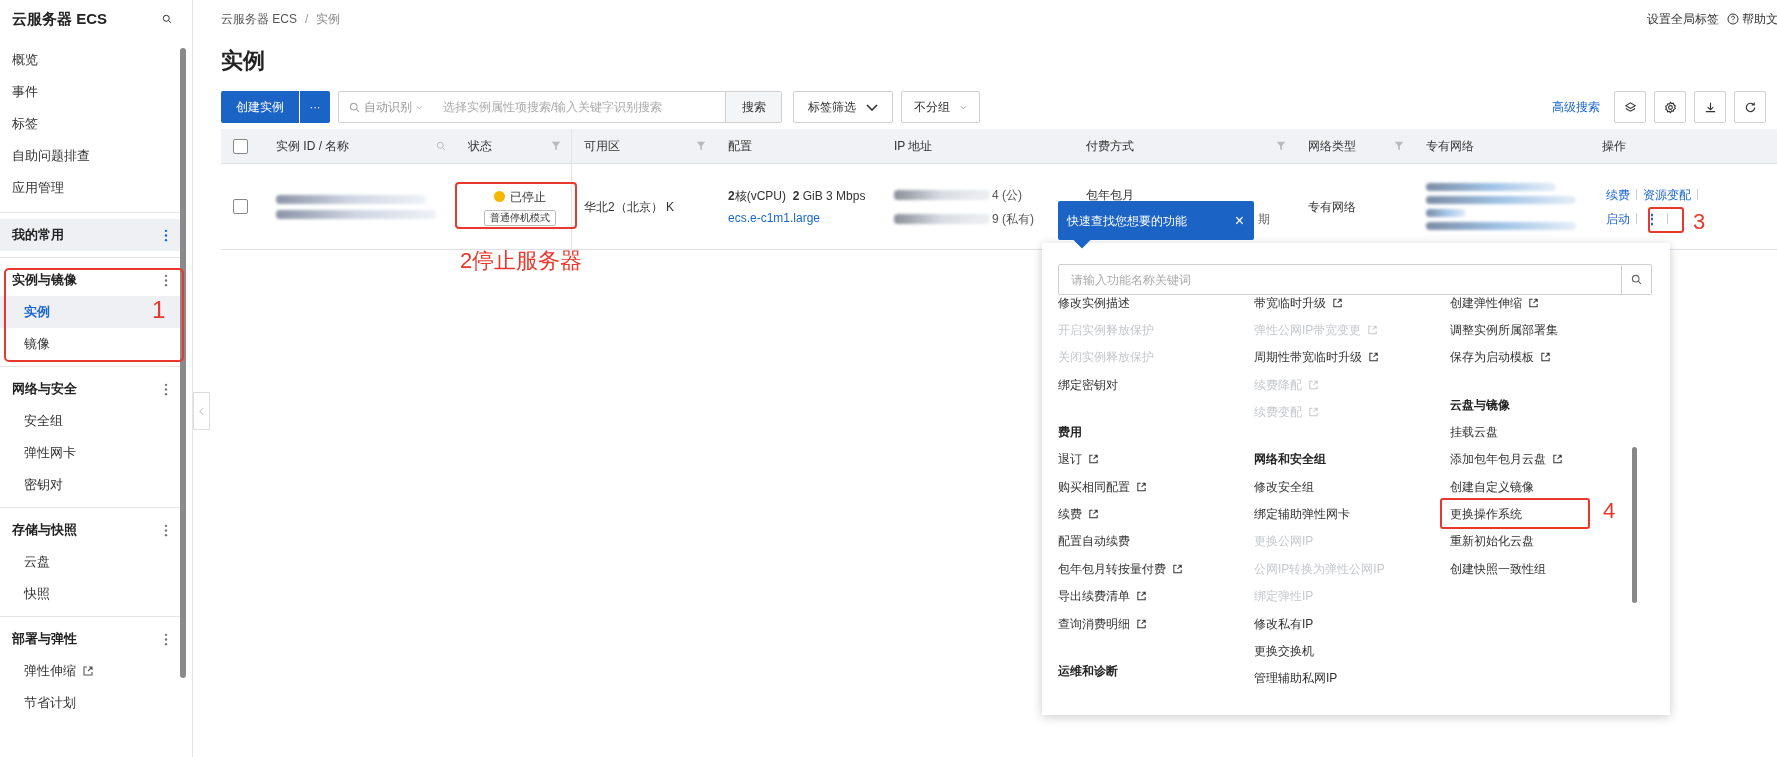  Describe the element at coordinates (25, 92) in the screenshot. I see `nav-item: 事件` at that location.